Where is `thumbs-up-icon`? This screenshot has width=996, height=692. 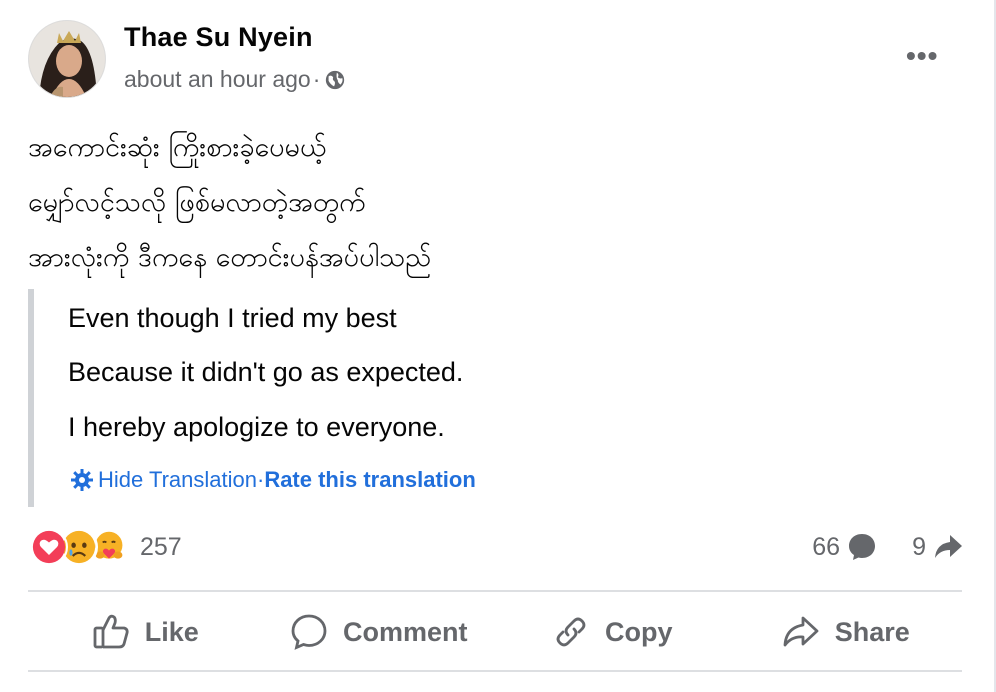
thumbs-up-icon is located at coordinates (111, 631).